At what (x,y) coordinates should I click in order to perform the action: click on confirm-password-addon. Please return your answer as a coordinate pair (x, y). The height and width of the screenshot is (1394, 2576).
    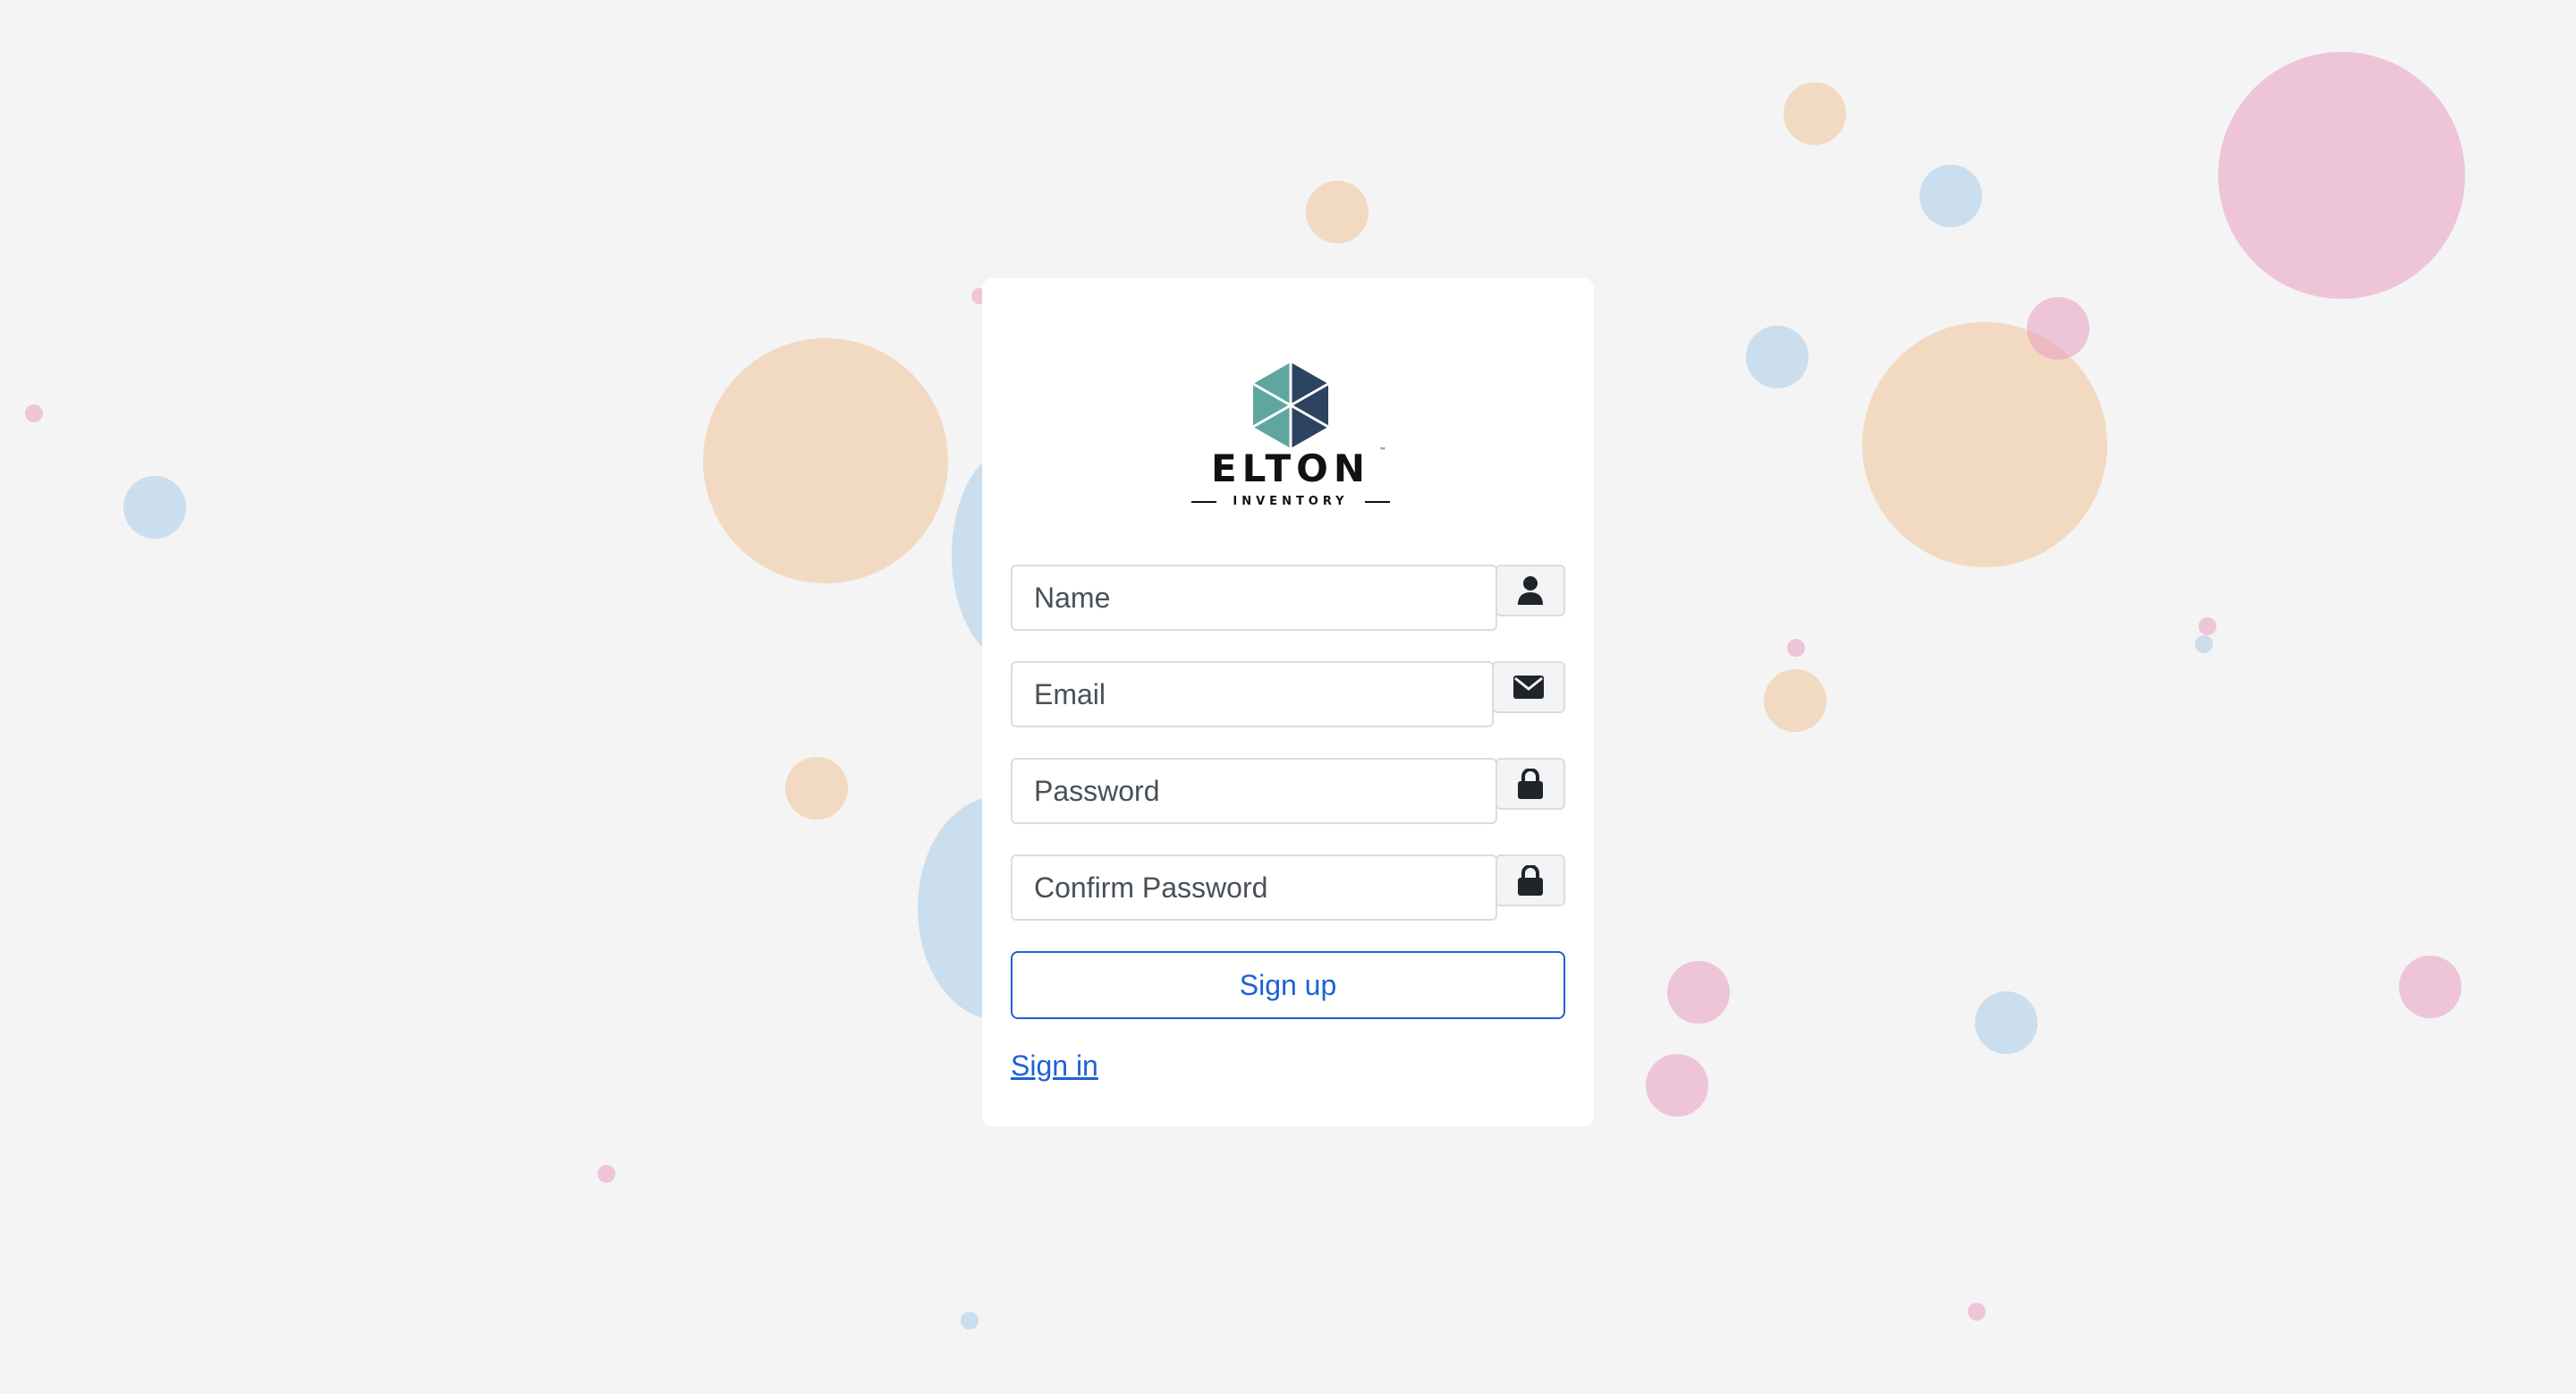
    Looking at the image, I should click on (1530, 880).